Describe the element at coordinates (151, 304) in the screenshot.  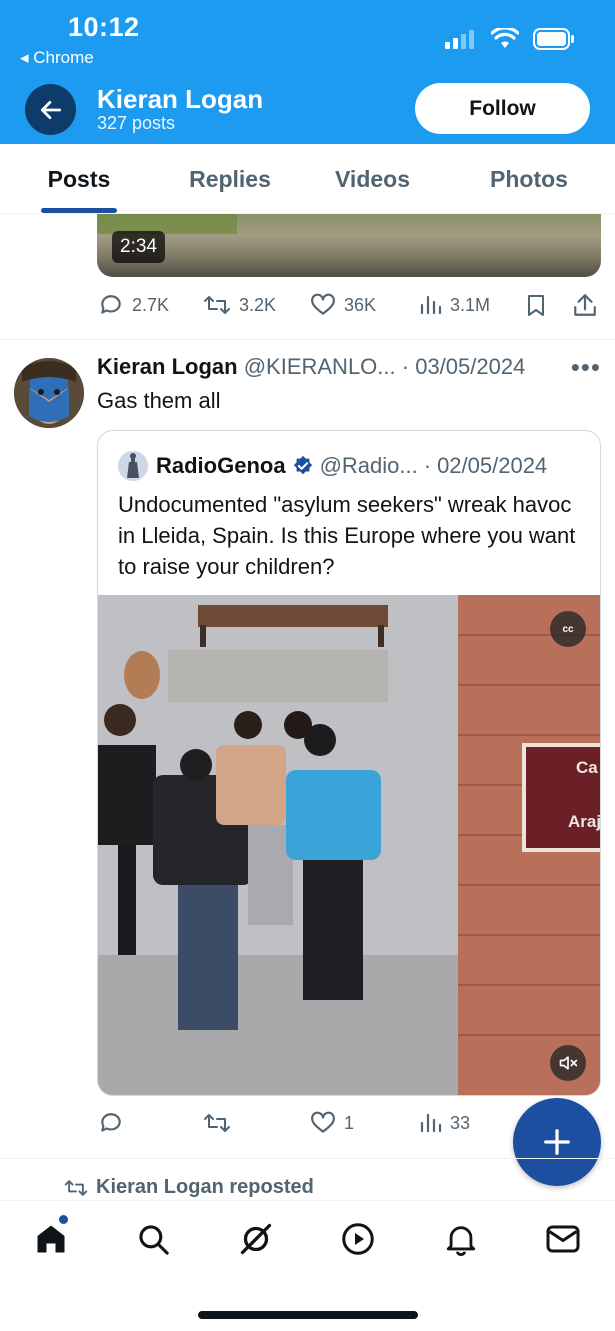
I see `reply-count: 2.7K` at that location.